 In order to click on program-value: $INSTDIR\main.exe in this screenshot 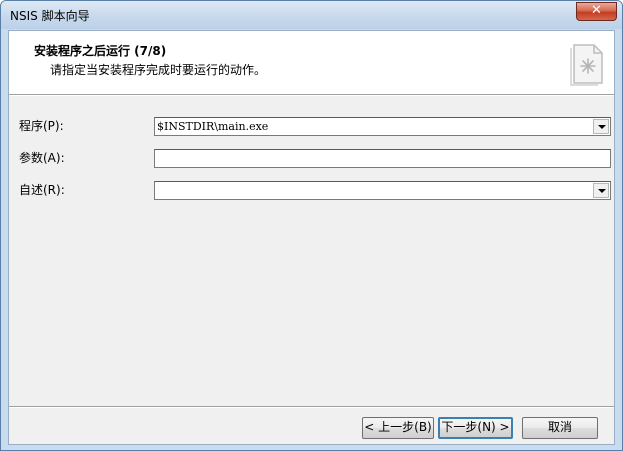, I will do `click(213, 126)`.